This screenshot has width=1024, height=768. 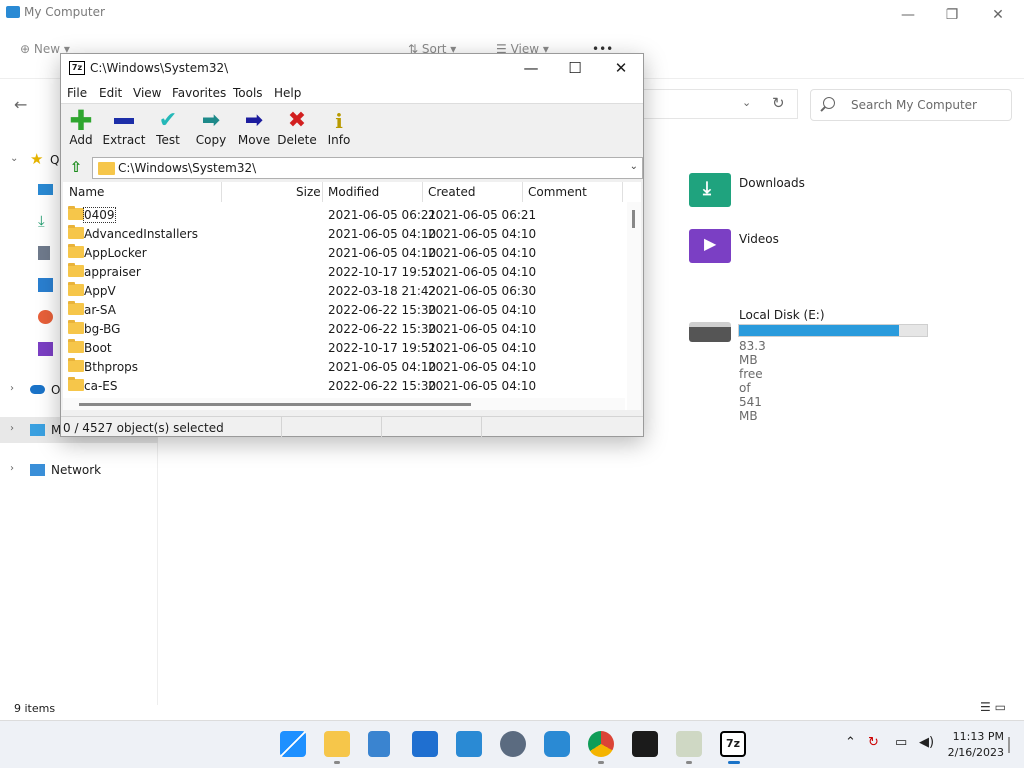 I want to click on table-row: Boot 2022-10-17 19:51 2021-06-05 04:10, so click(x=344, y=347).